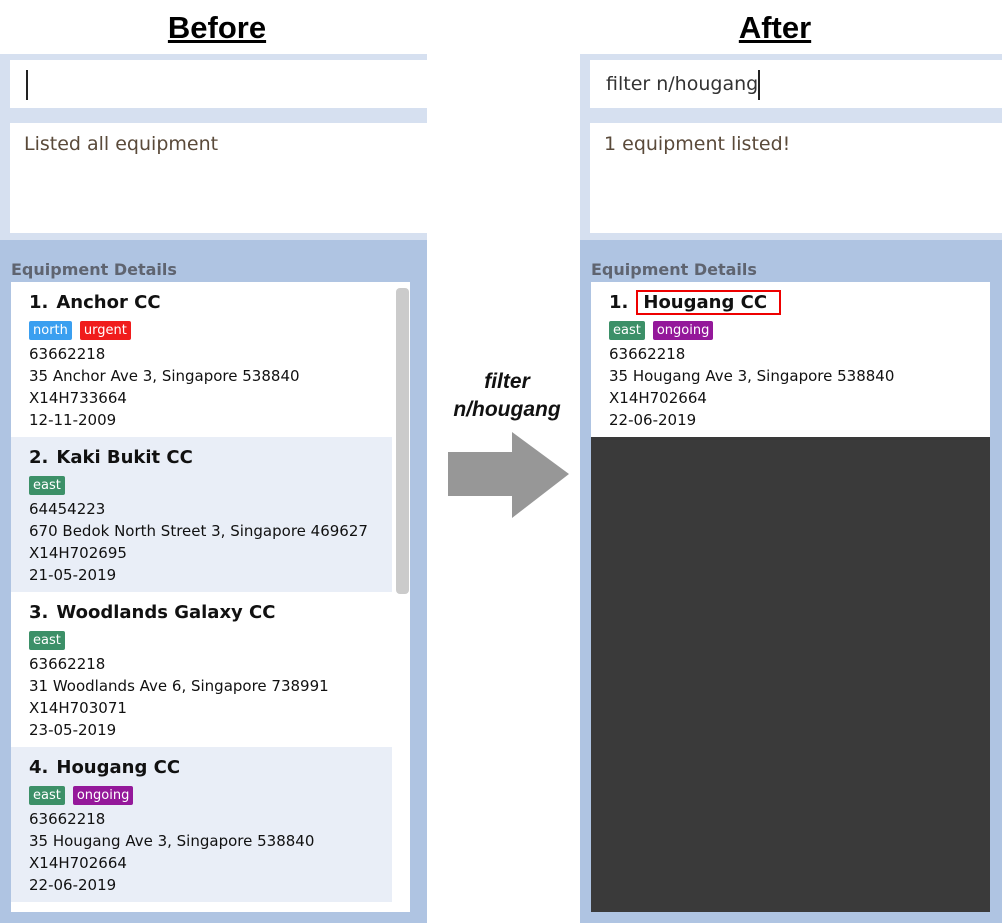 Image resolution: width=1002 pixels, height=923 pixels. I want to click on card-date: 23-05-2019, so click(73, 730).